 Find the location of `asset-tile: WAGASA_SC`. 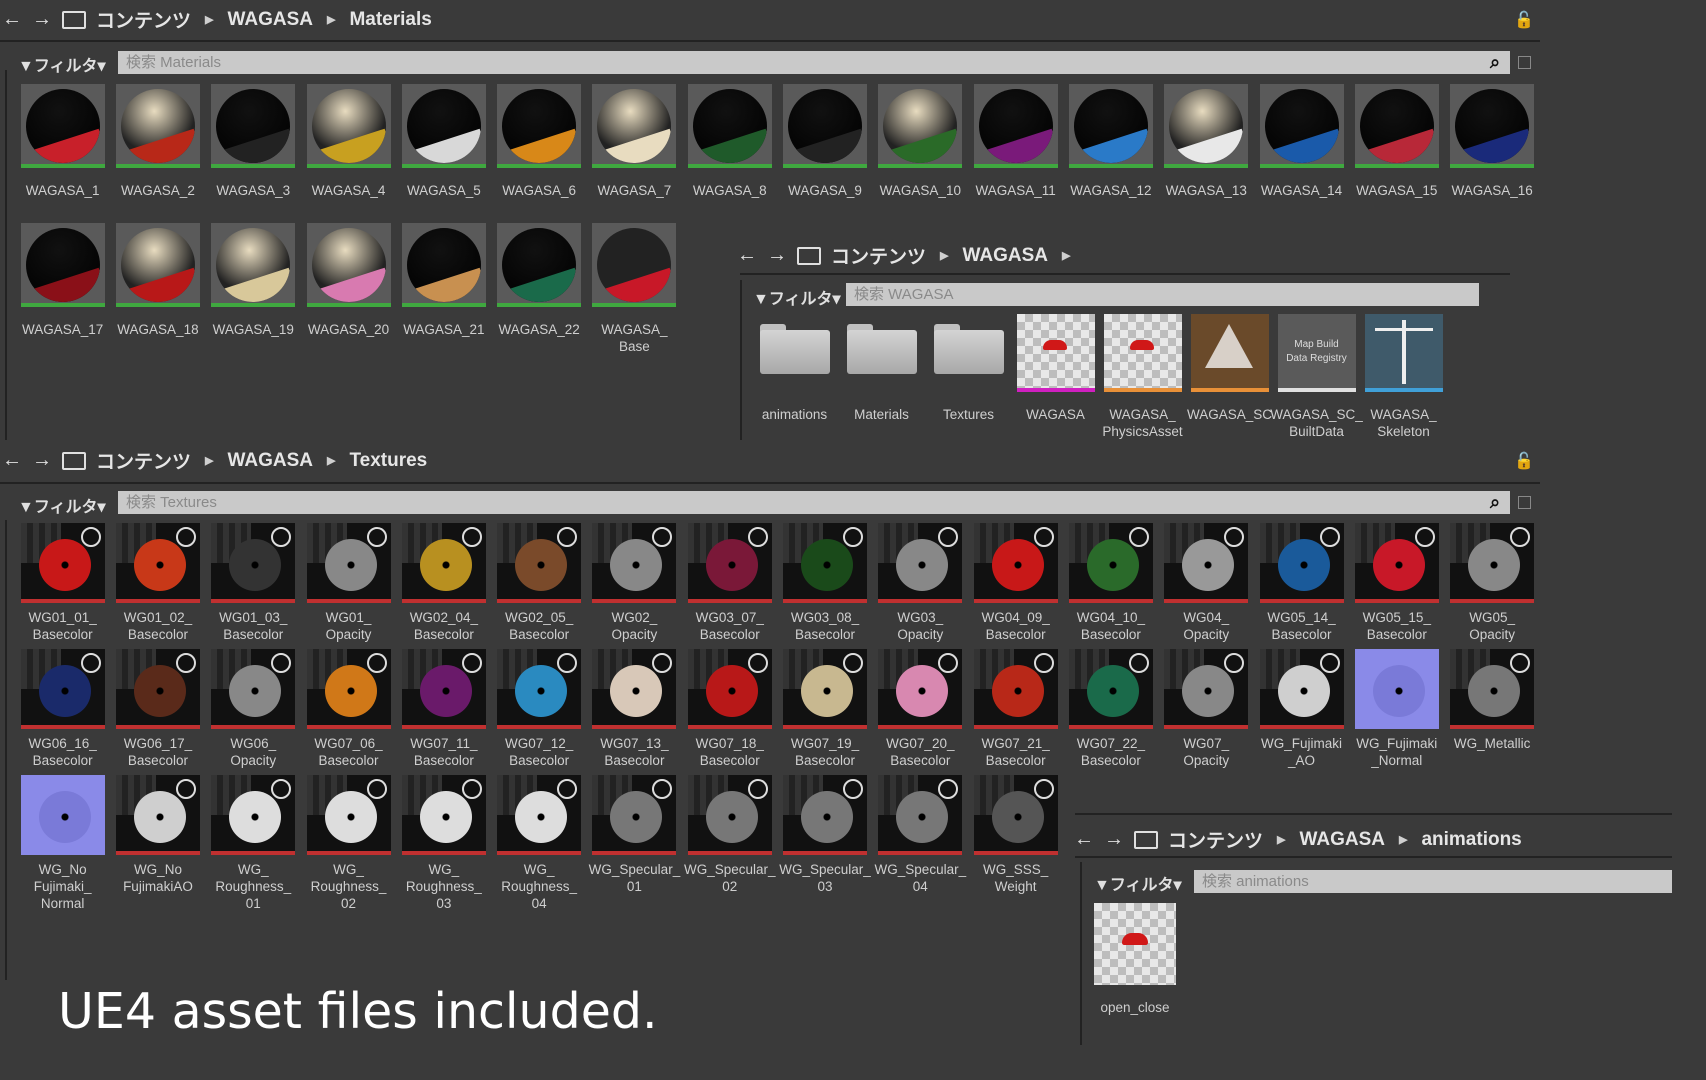

asset-tile: WAGASA_SC is located at coordinates (1229, 377).